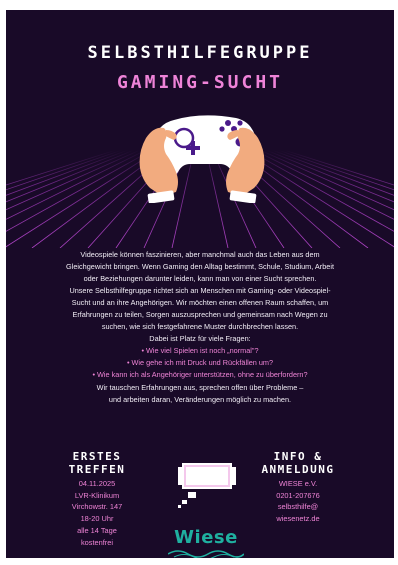  Describe the element at coordinates (298, 495) in the screenshot. I see `contact-phone: 0201-207676` at that location.